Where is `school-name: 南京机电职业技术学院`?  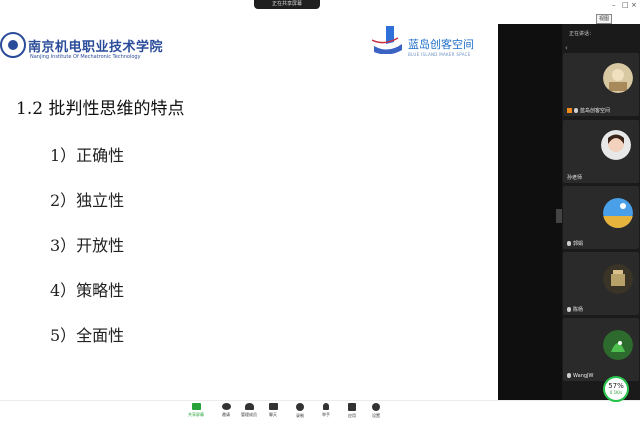
school-name: 南京机电职业技术学院 is located at coordinates (96, 47).